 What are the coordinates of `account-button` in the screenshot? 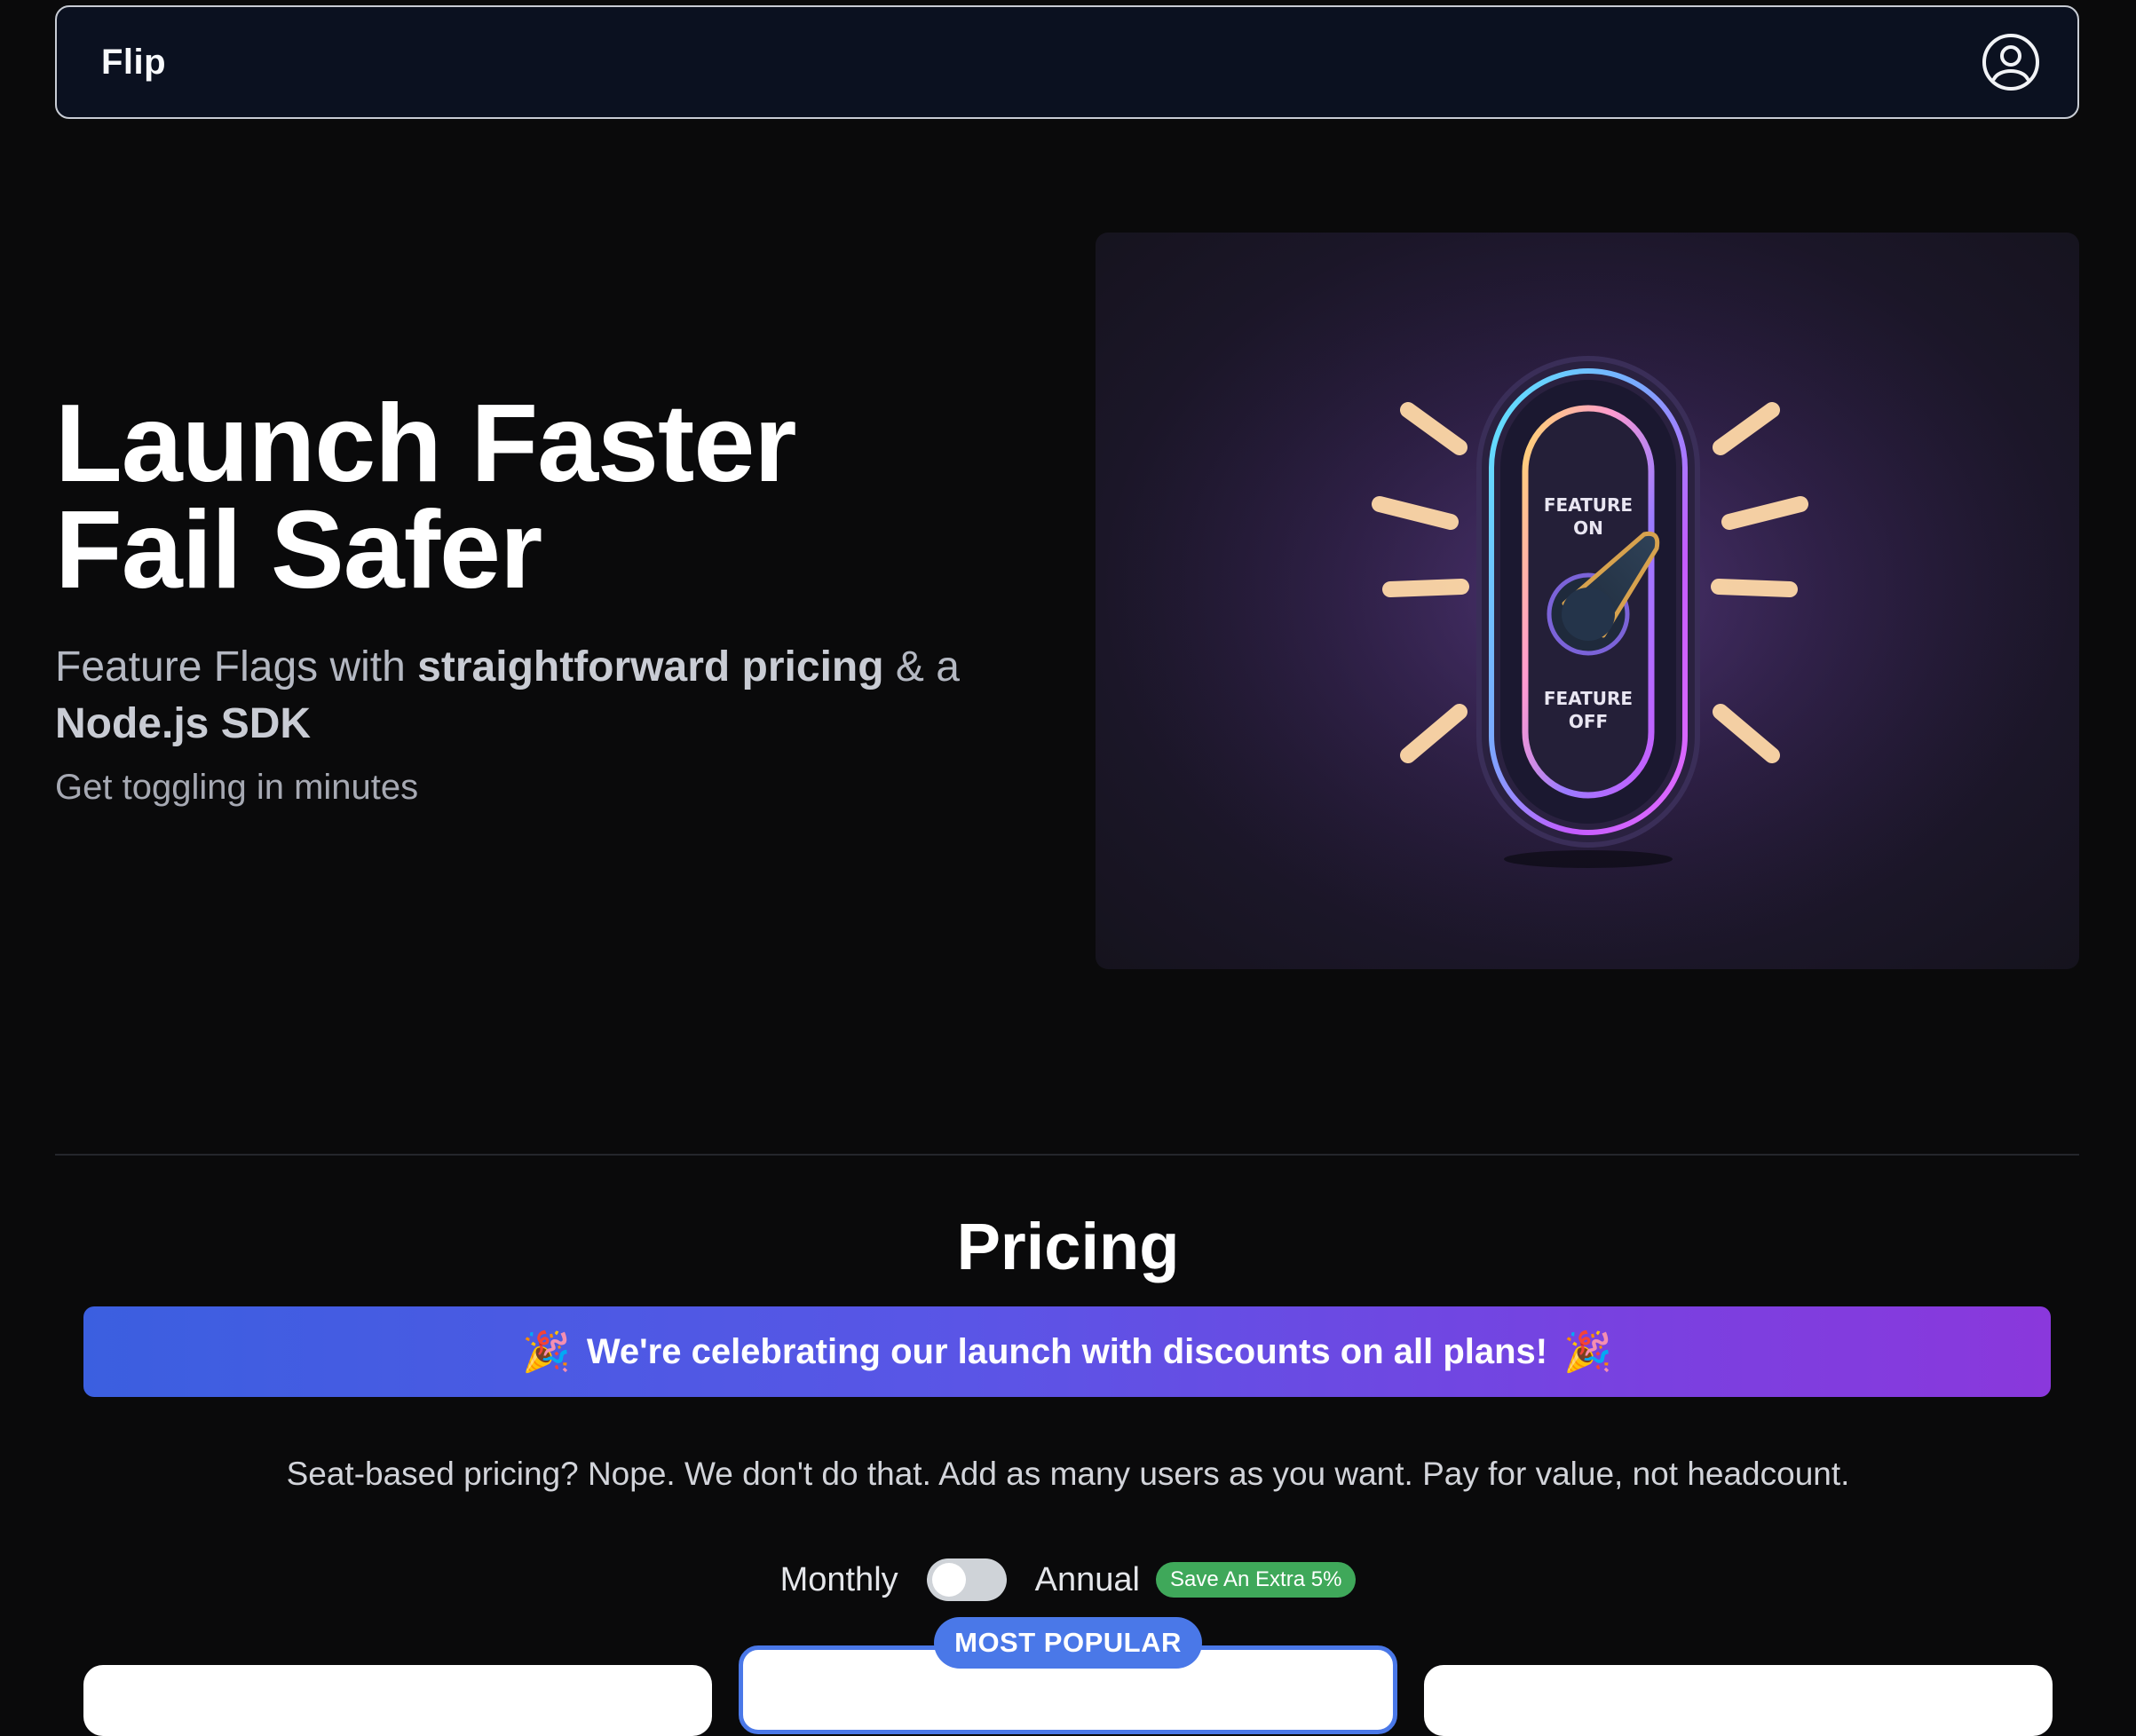 It's located at (2011, 62).